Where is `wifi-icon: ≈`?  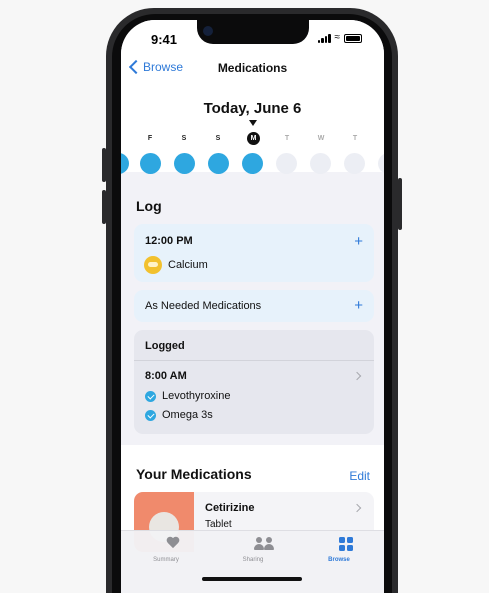
wifi-icon: ≈ is located at coordinates (337, 37).